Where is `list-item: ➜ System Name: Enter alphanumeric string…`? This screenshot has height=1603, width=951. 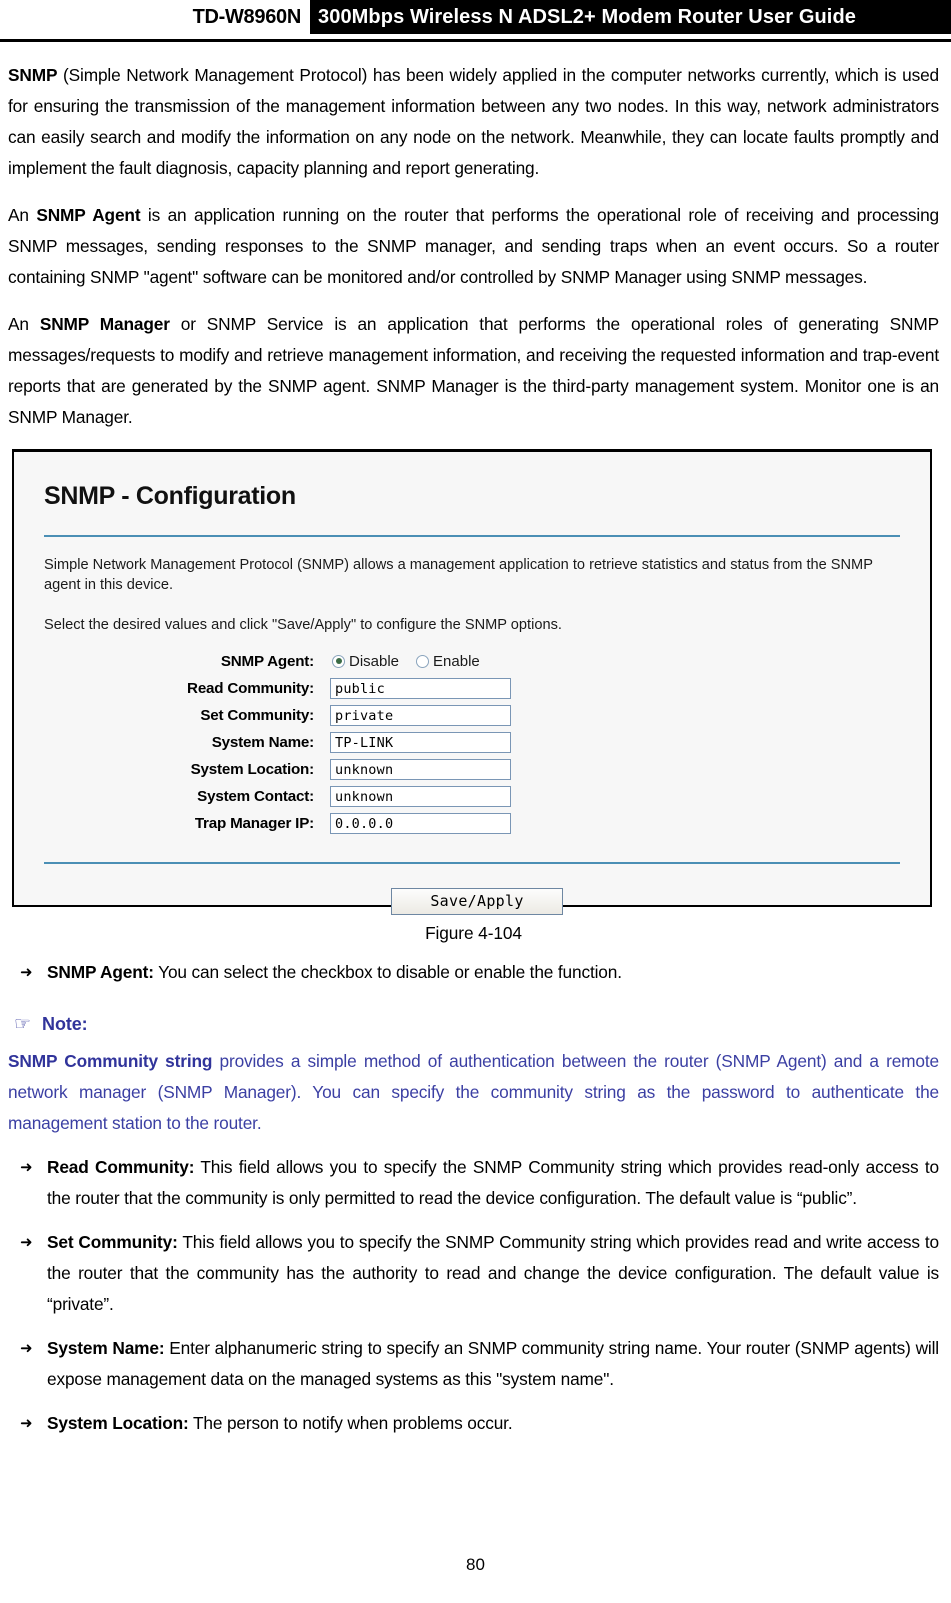
list-item: ➜ System Name: Enter alphanumeric string… is located at coordinates (473, 1364).